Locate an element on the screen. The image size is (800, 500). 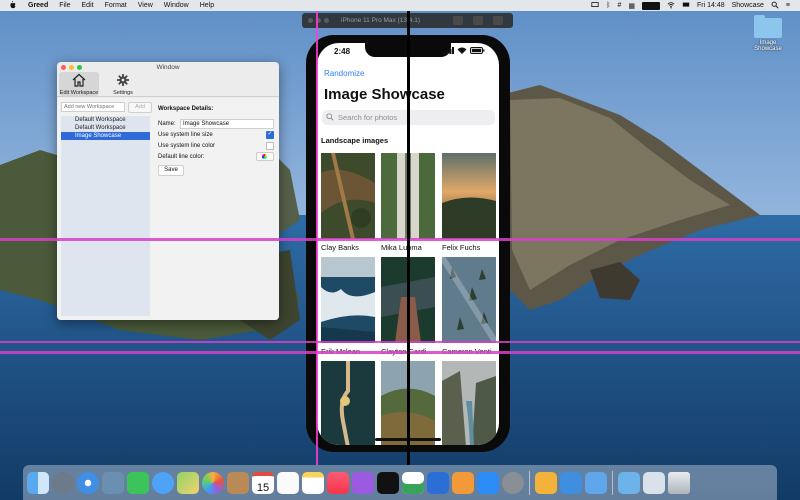
greed-icon is located at coordinates (546, 482).